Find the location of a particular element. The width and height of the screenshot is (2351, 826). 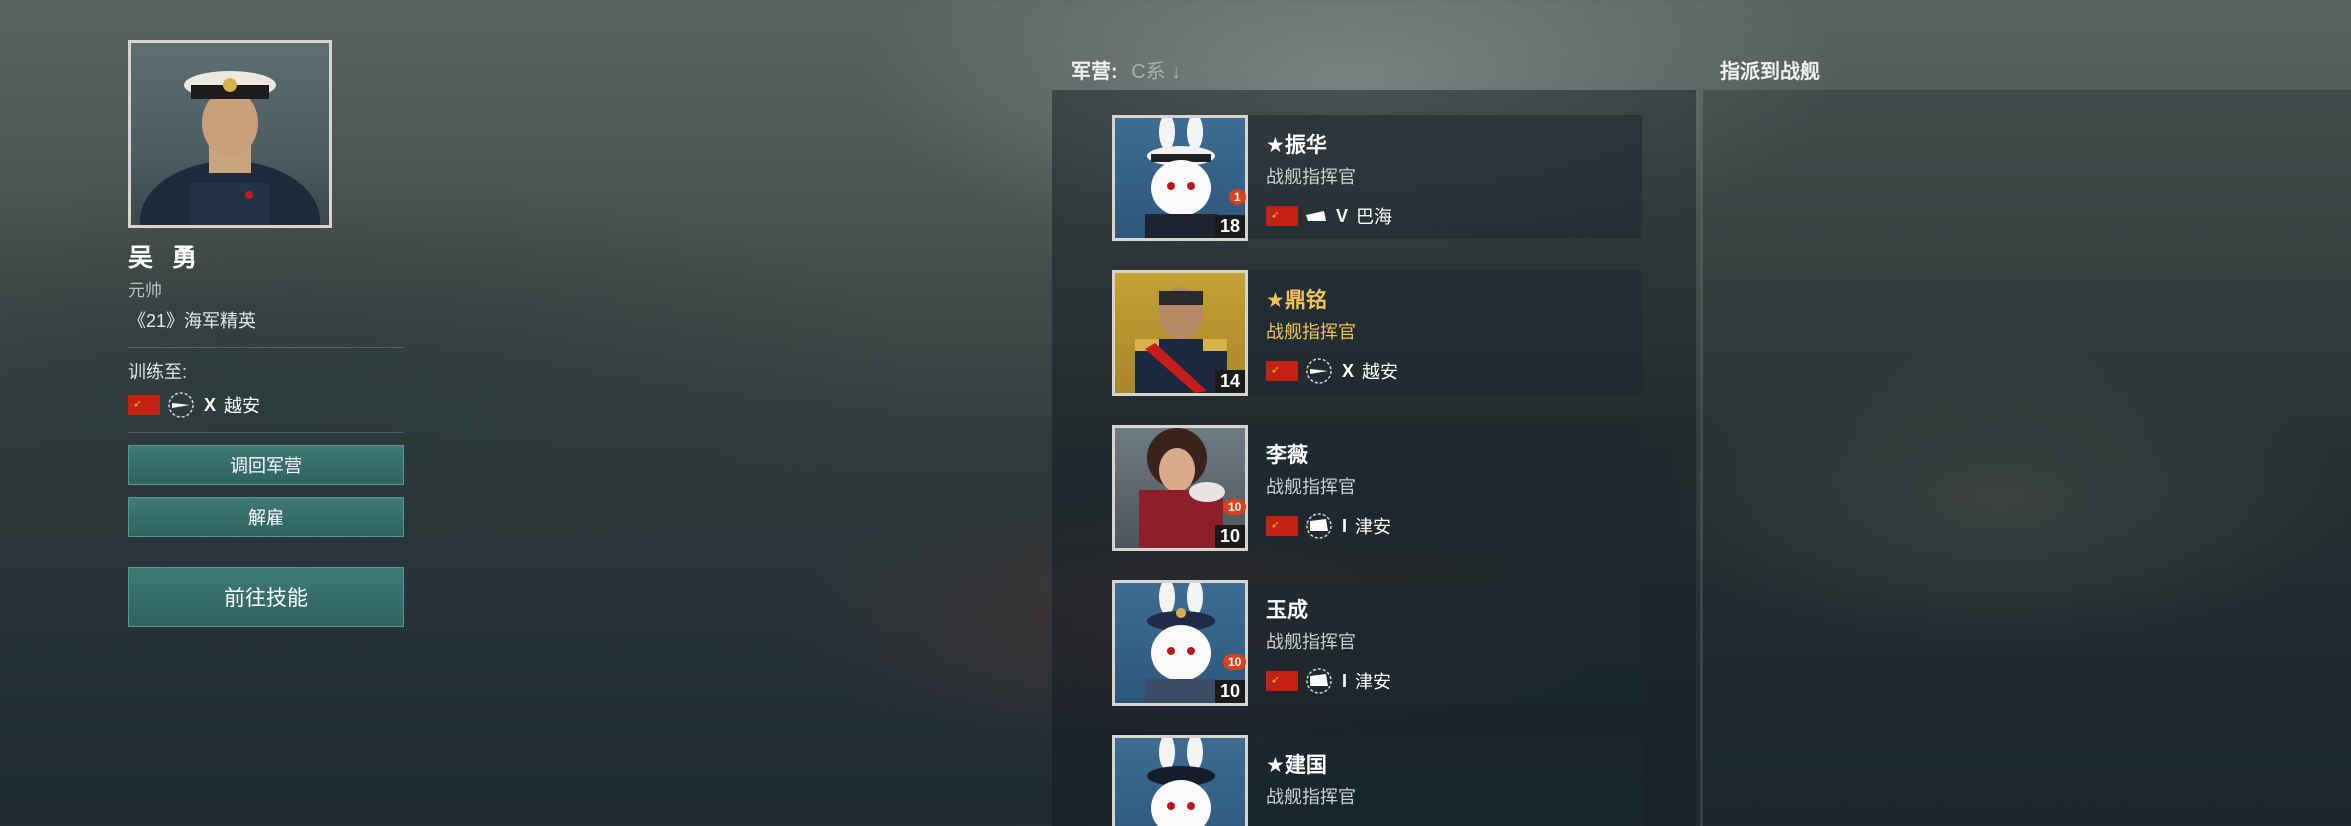

trained-tier: X is located at coordinates (210, 404).